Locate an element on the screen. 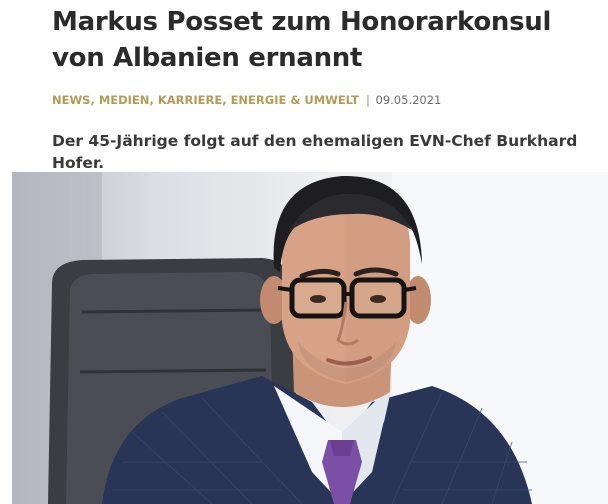  category-link-karriere: KARRIERE is located at coordinates (190, 100).